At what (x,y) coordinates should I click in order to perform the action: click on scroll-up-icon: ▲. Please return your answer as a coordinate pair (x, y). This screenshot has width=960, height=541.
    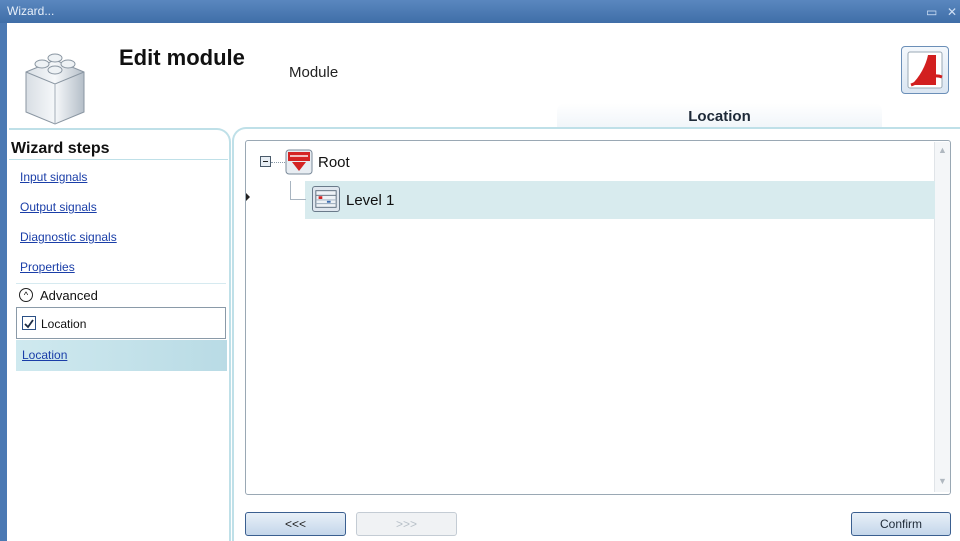
    Looking at the image, I should click on (942, 150).